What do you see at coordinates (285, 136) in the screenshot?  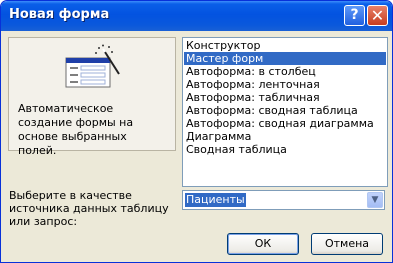 I see `wizard-list-item: Диаграмма` at bounding box center [285, 136].